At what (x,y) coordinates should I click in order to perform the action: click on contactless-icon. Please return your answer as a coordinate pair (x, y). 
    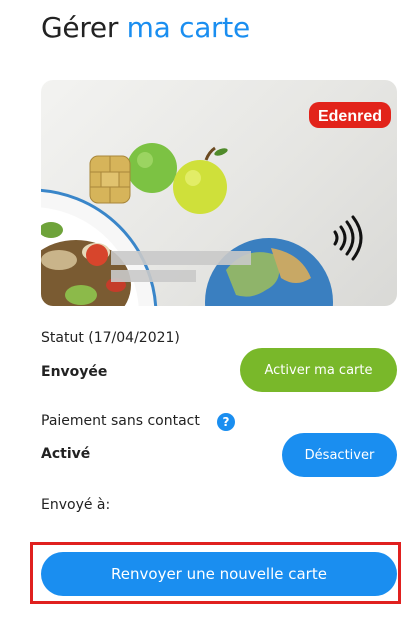
    Looking at the image, I should click on (348, 238).